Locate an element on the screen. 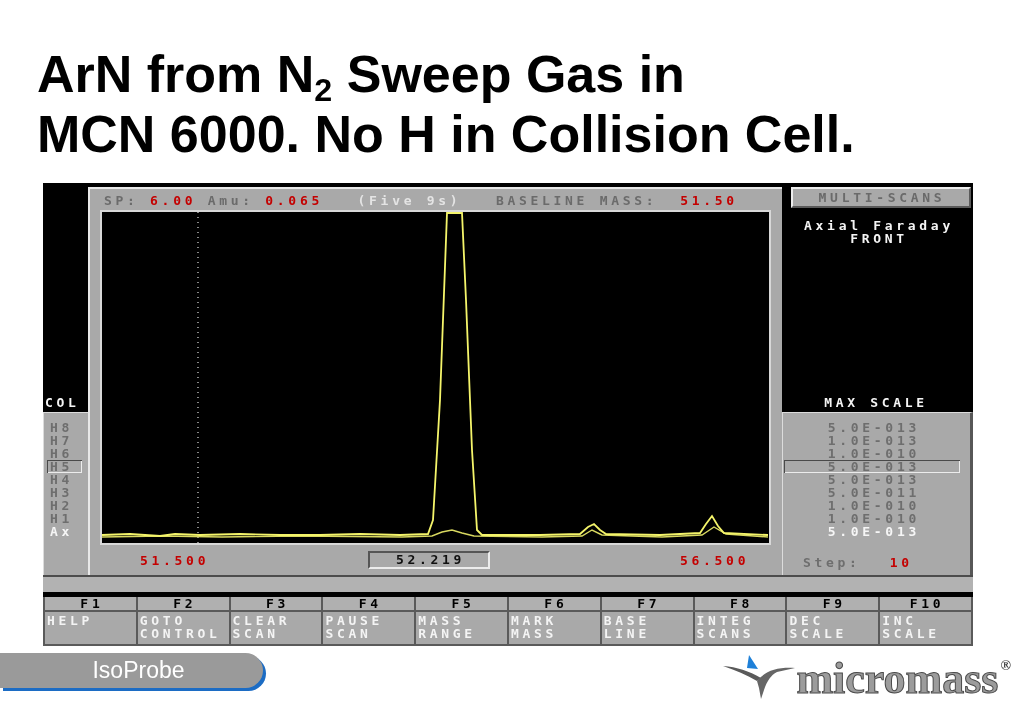 The height and width of the screenshot is (708, 1023). field-value: 0.065 is located at coordinates (294, 202).